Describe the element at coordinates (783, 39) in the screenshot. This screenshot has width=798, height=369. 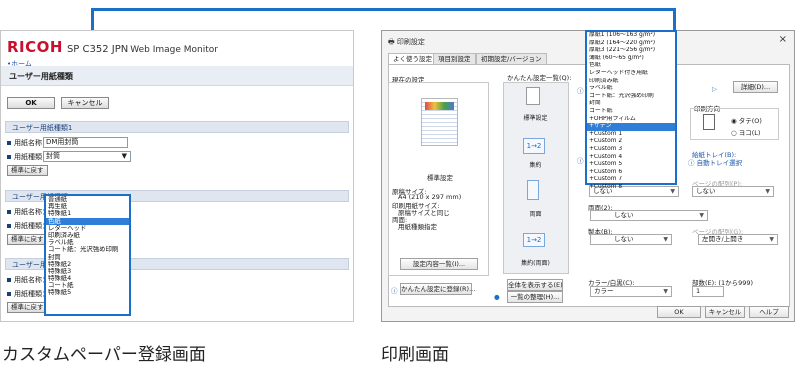
I see `close-icon: ×` at that location.